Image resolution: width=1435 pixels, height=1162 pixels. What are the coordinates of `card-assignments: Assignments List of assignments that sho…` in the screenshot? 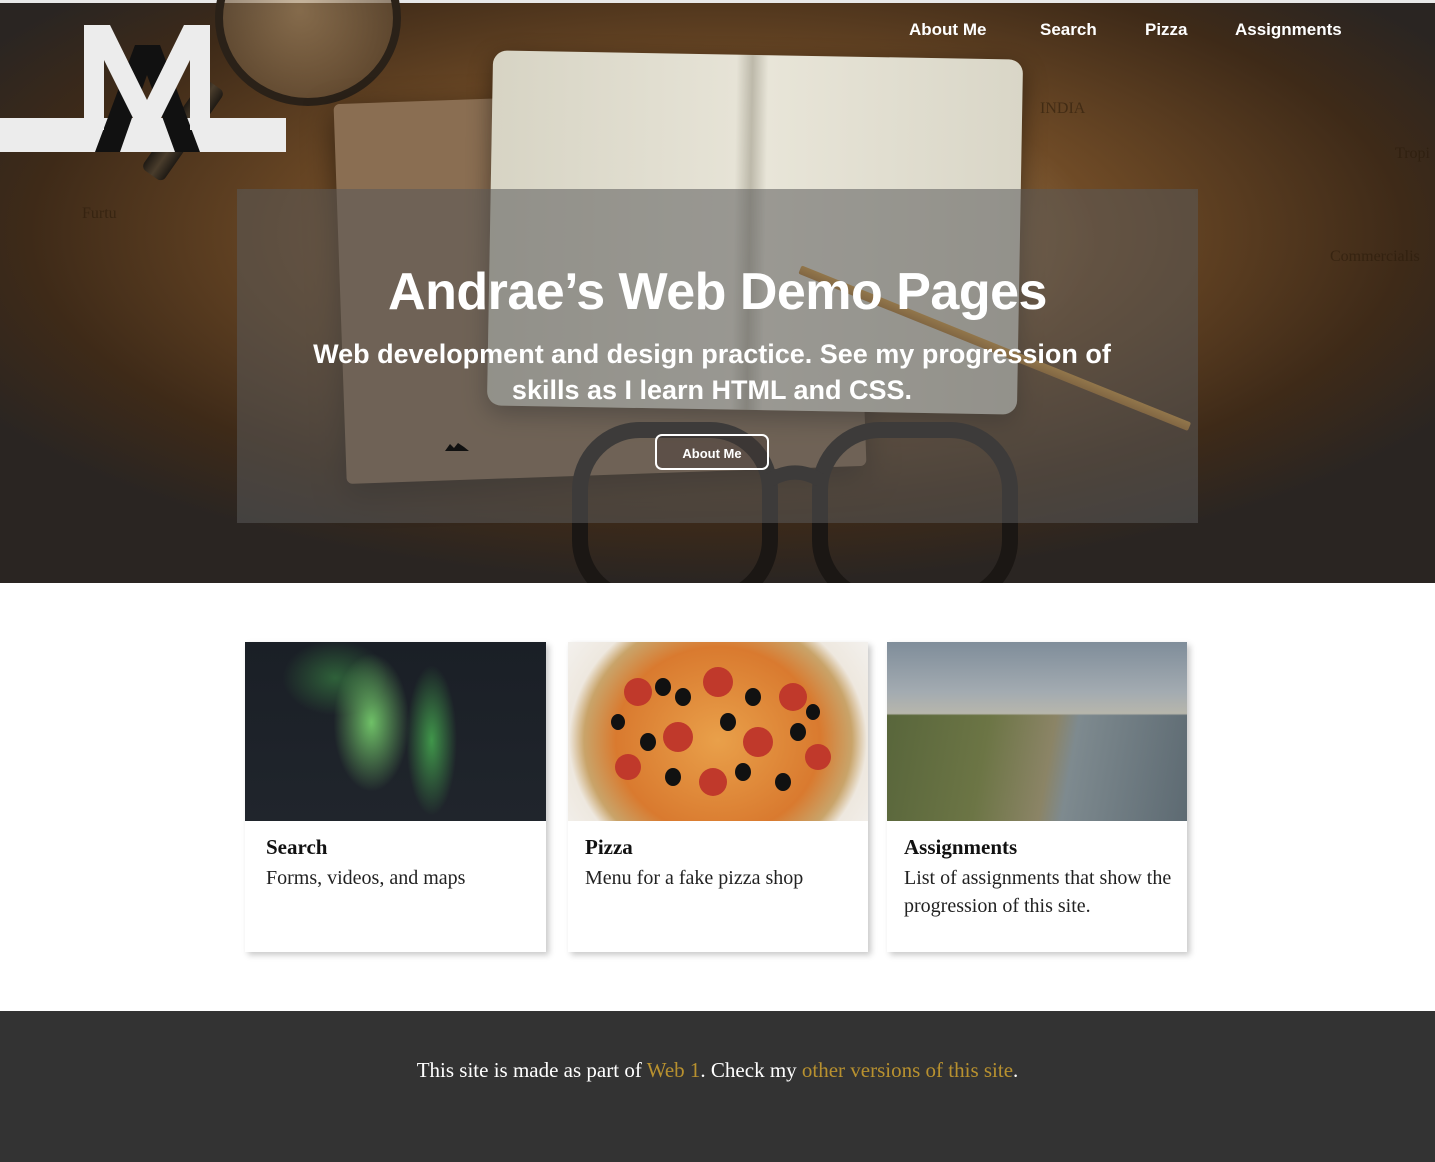 It's located at (1037, 797).